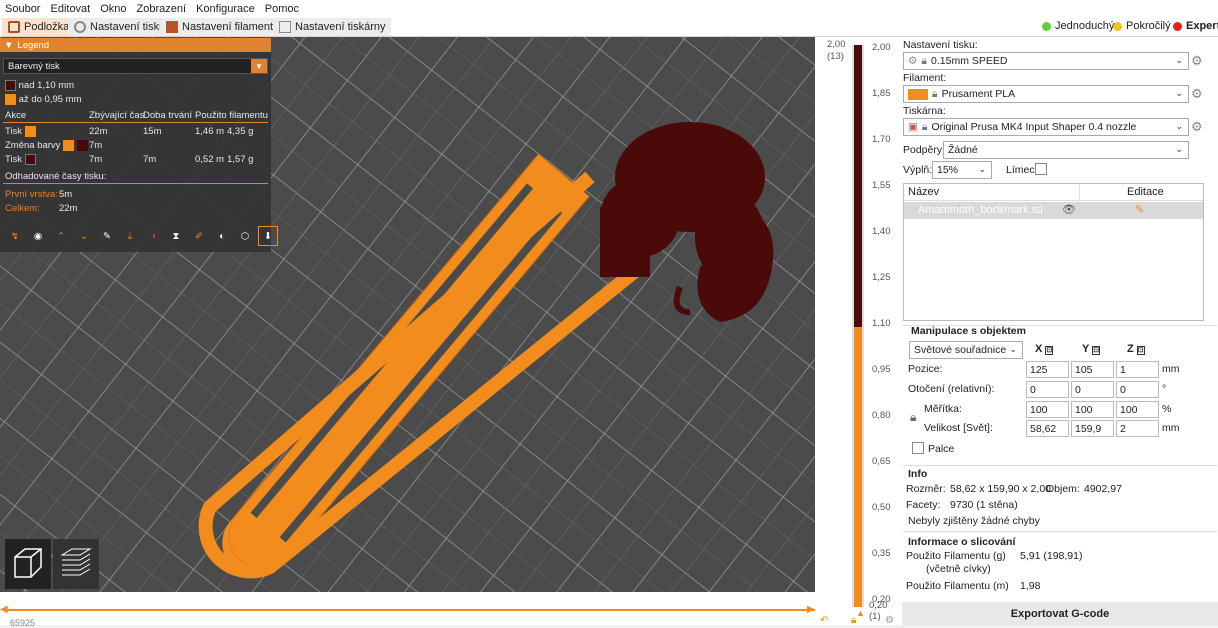 This screenshot has width=1218, height=628. Describe the element at coordinates (1047, 428) in the screenshot. I see `size-x-input: 58,62` at that location.